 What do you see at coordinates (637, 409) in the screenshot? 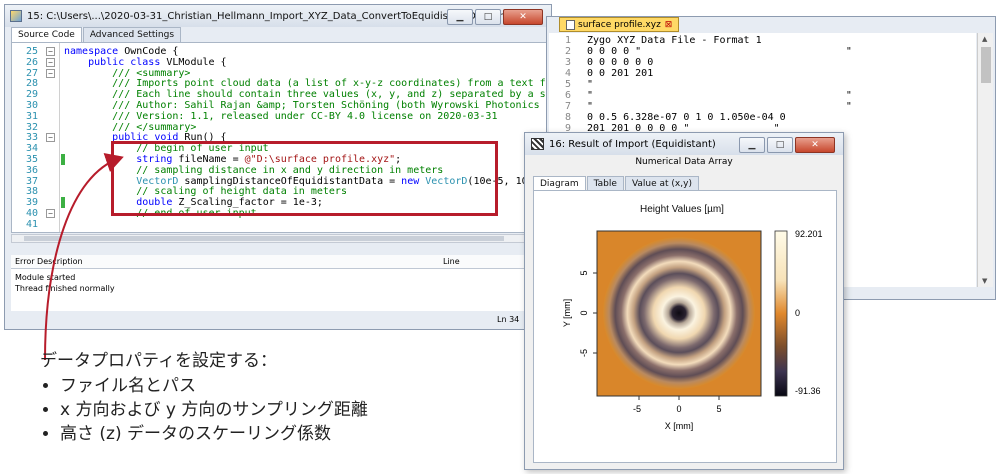
I see `x-tick-label: -5` at bounding box center [637, 409].